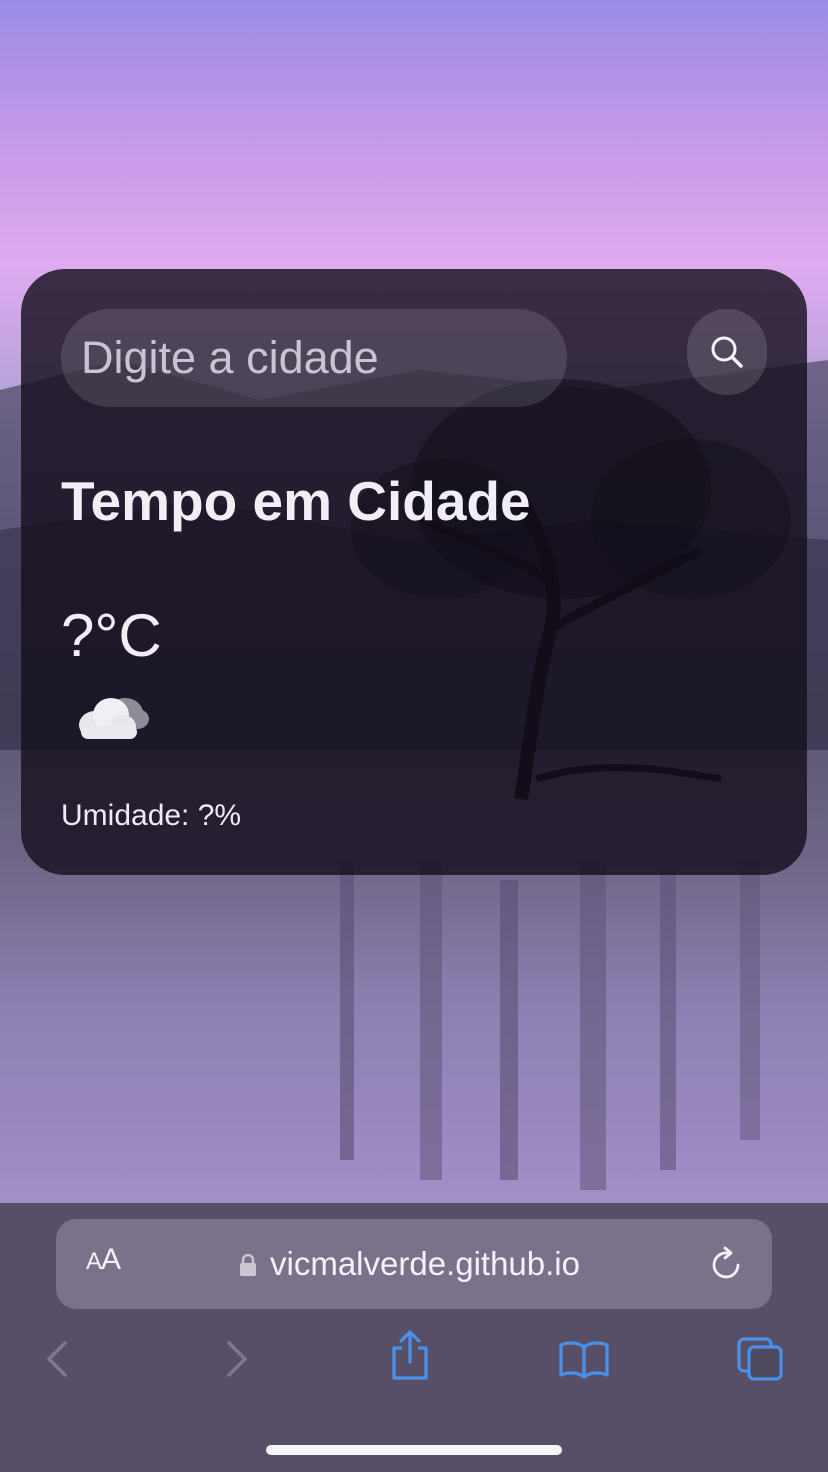 The height and width of the screenshot is (1472, 828). I want to click on forward-button, so click(236, 1359).